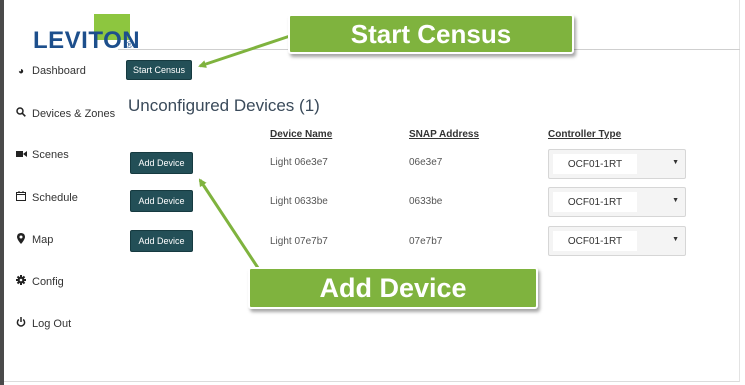  I want to click on start-census-arrow, so click(244, 51).